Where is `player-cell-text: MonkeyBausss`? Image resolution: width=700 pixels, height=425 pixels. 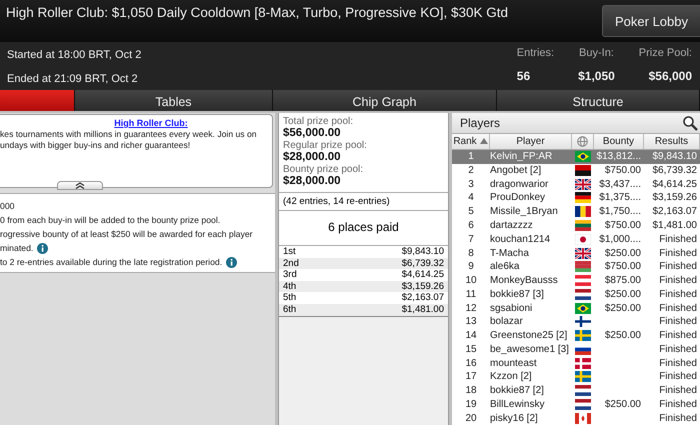 player-cell-text: MonkeyBausss is located at coordinates (524, 280).